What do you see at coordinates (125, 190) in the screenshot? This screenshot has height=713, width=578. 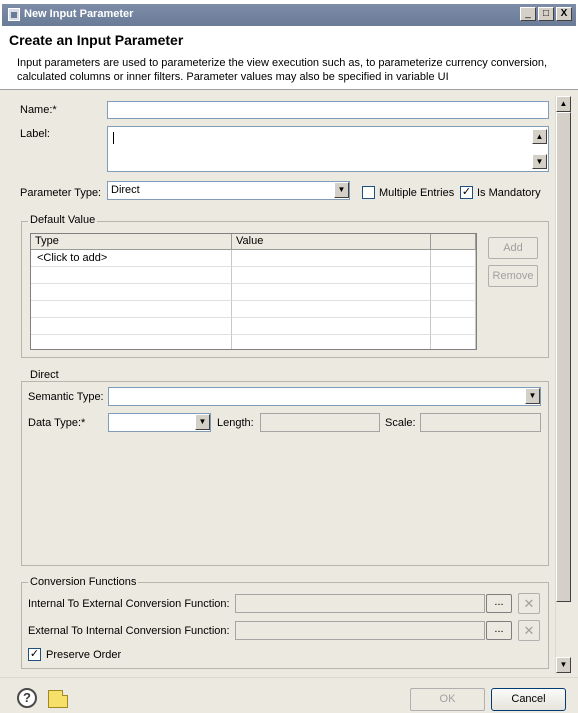 I see `parameter-type-value: Direct` at bounding box center [125, 190].